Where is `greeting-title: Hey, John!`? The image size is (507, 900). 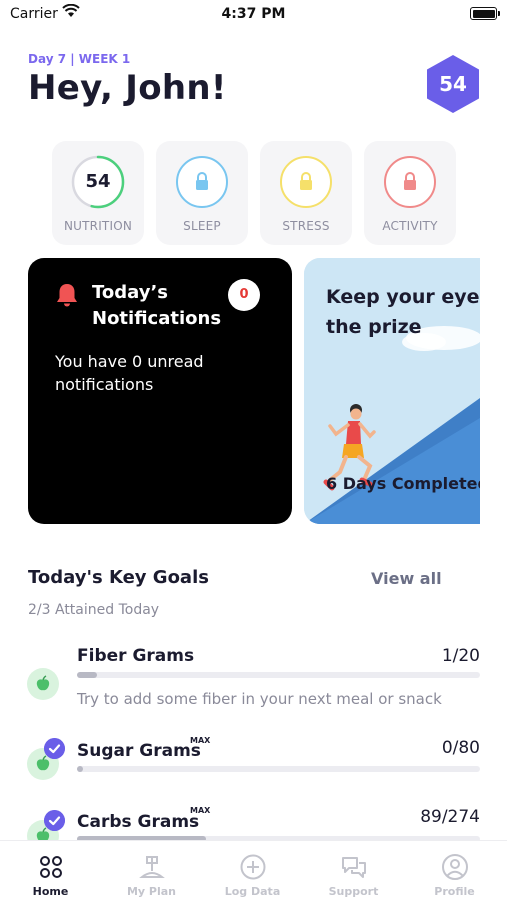 greeting-title: Hey, John! is located at coordinates (127, 88).